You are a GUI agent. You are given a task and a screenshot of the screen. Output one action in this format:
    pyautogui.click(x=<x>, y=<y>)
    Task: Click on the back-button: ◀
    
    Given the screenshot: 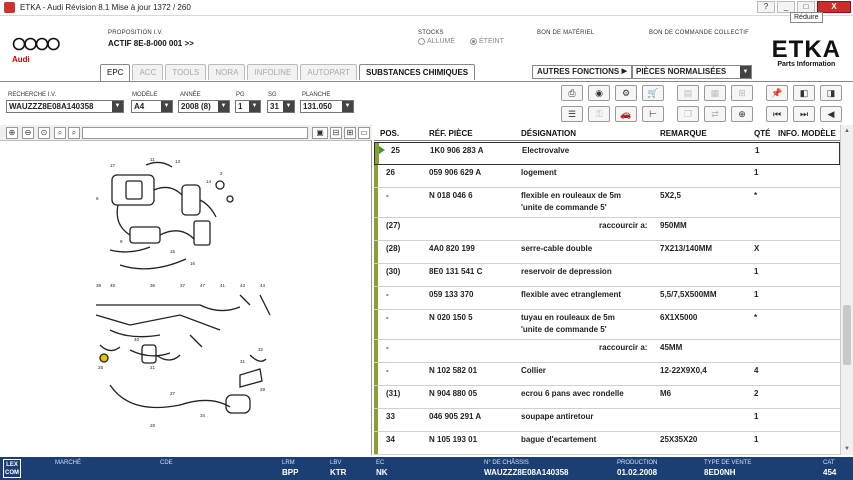 What is the action you would take?
    pyautogui.click(x=831, y=114)
    